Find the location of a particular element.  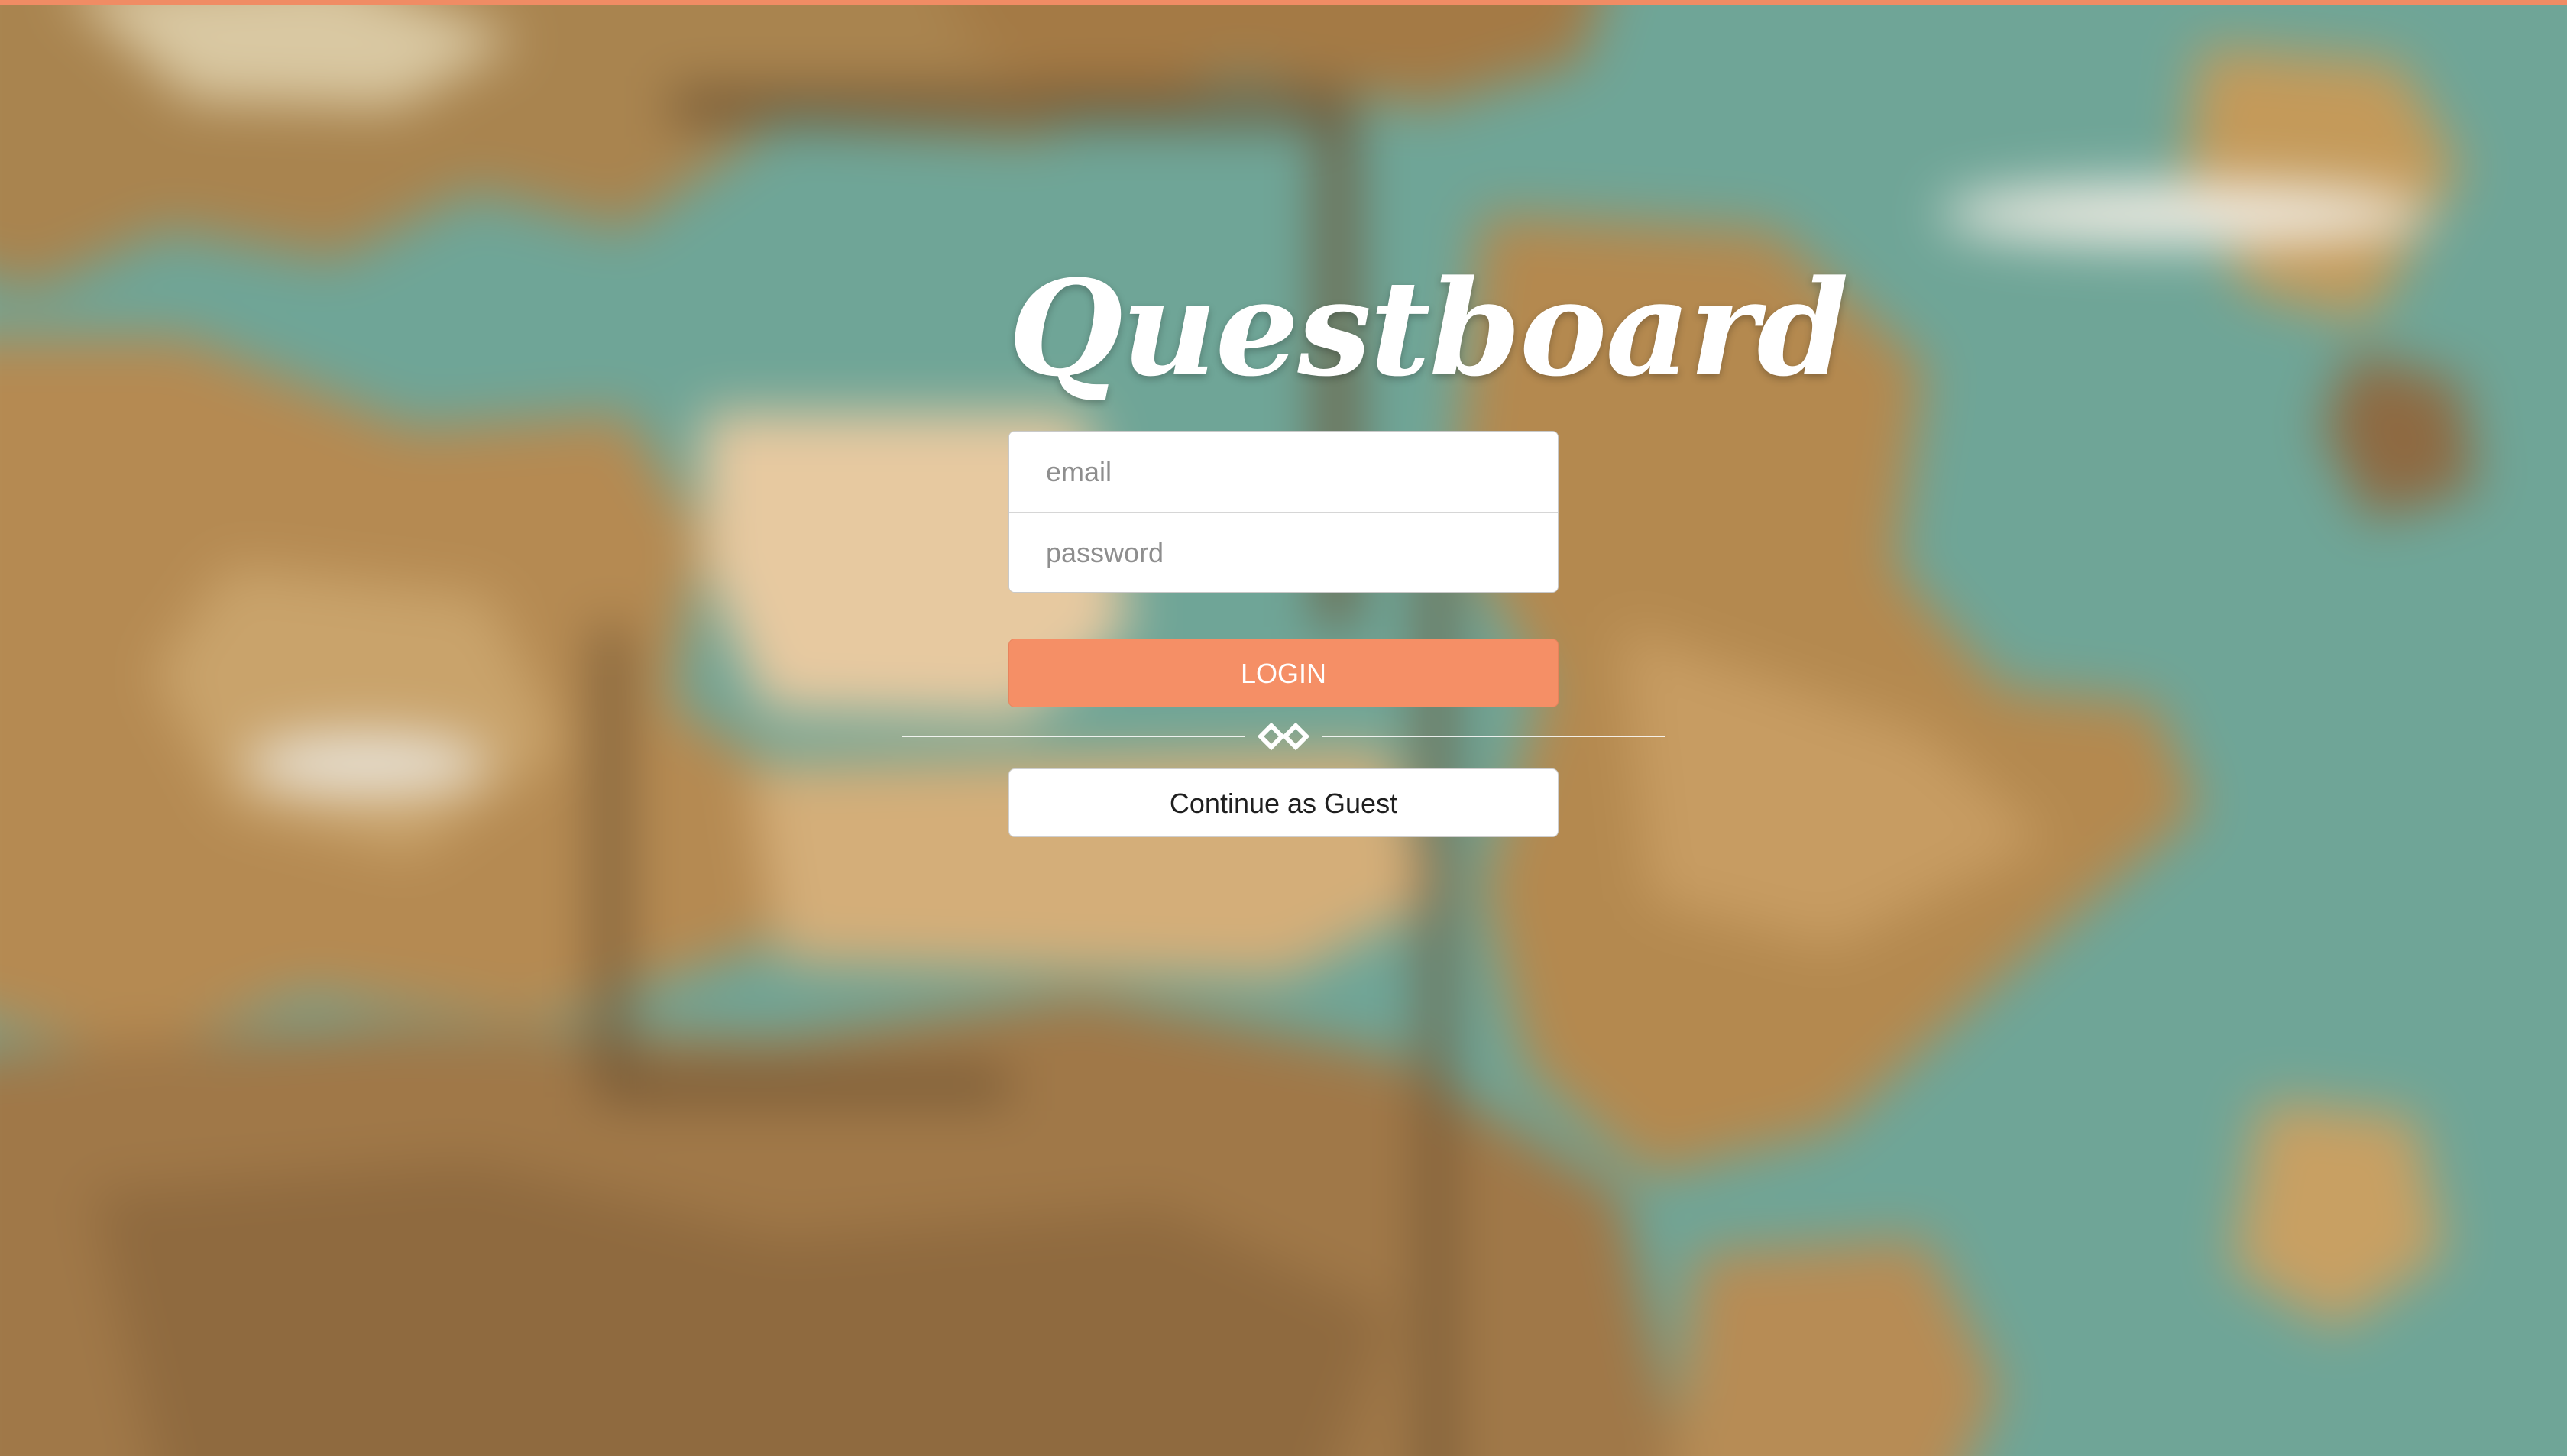

email-input is located at coordinates (1283, 472).